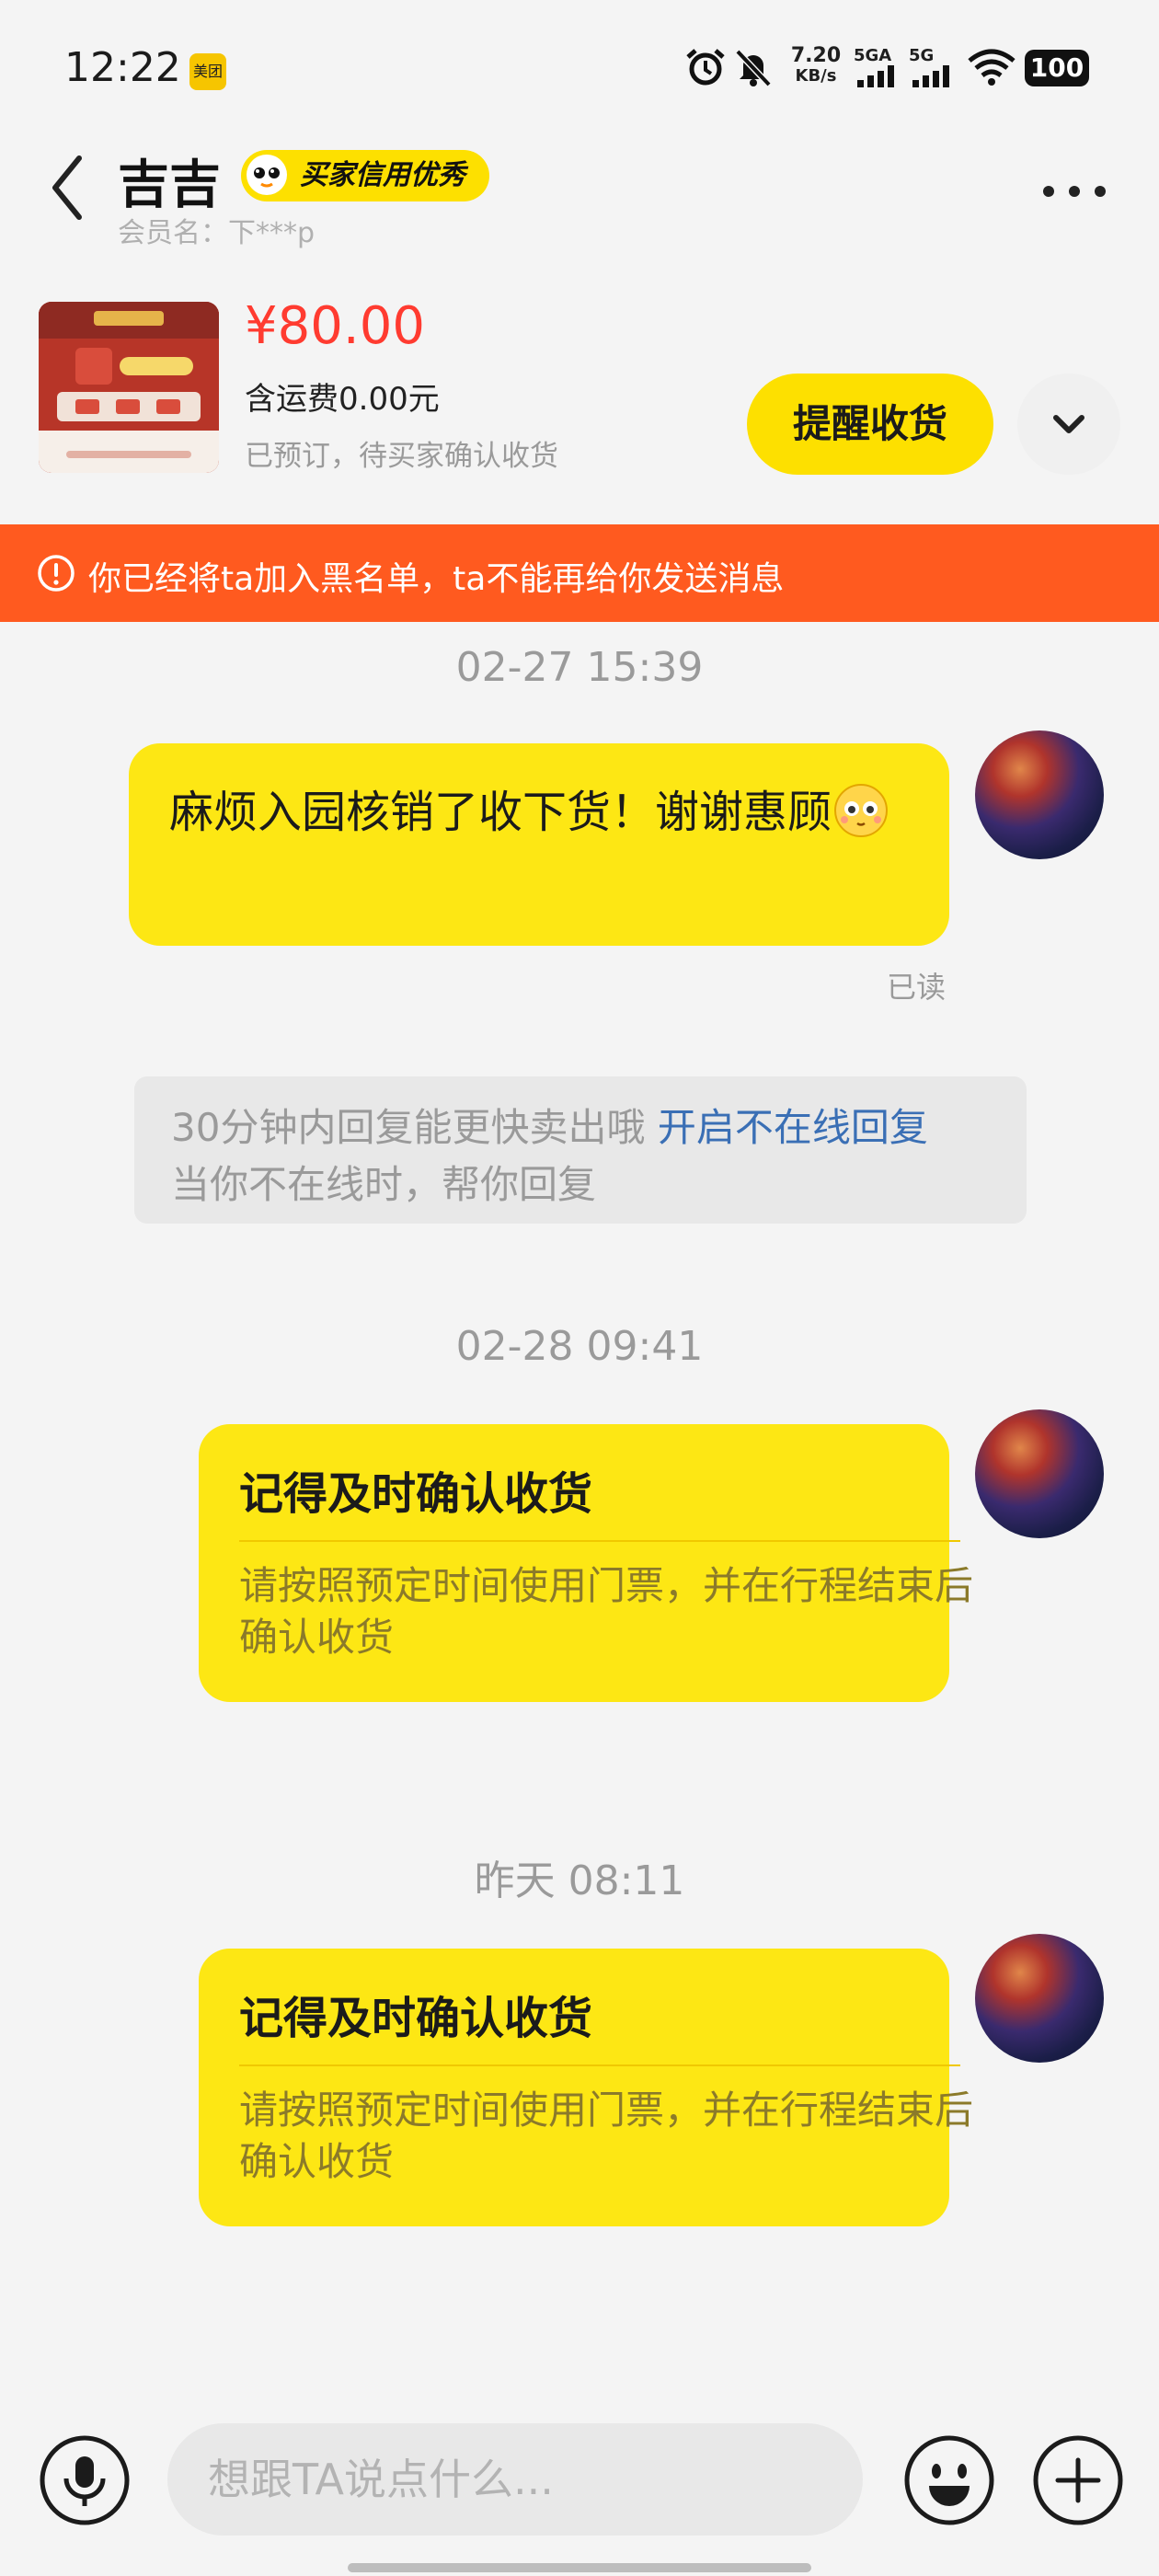  I want to click on network-speed: 7.20 KB/s, so click(816, 66).